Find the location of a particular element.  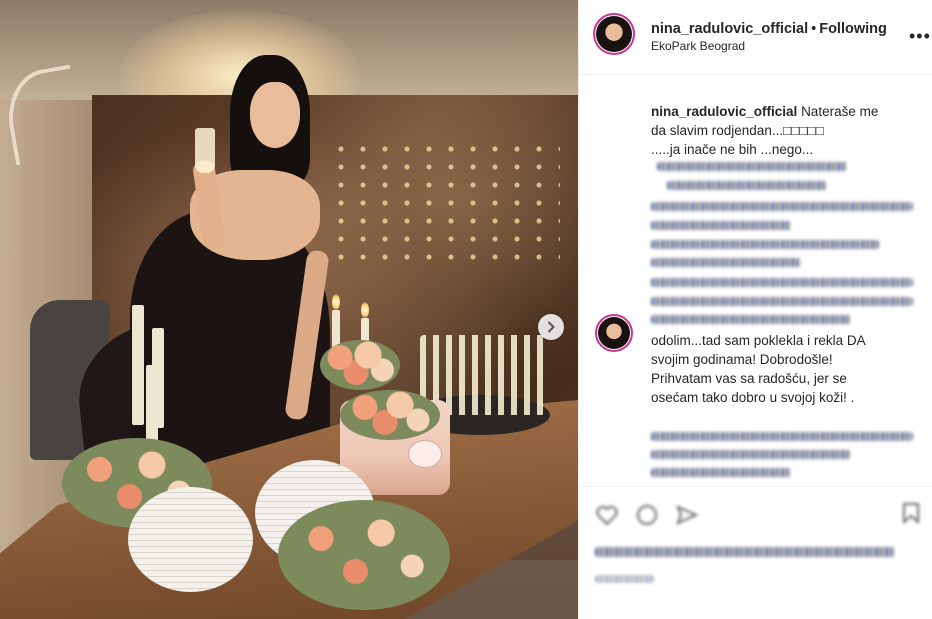

string-lights is located at coordinates (445, 200).